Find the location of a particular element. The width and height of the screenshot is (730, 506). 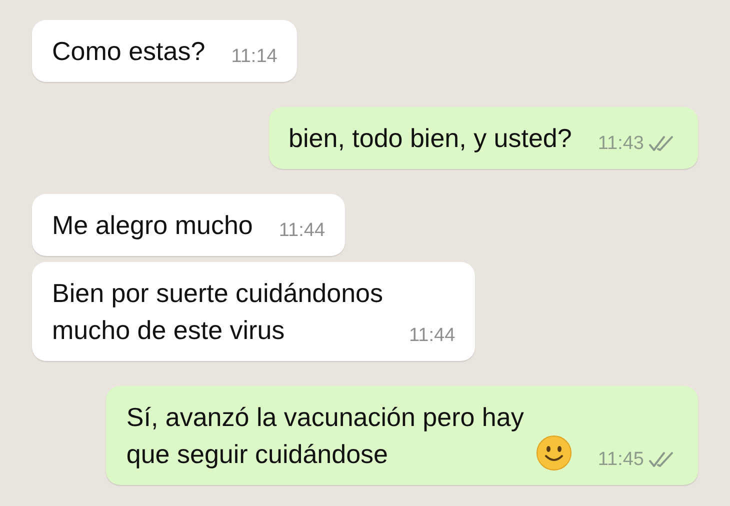

message-time: 11:45 is located at coordinates (621, 460).